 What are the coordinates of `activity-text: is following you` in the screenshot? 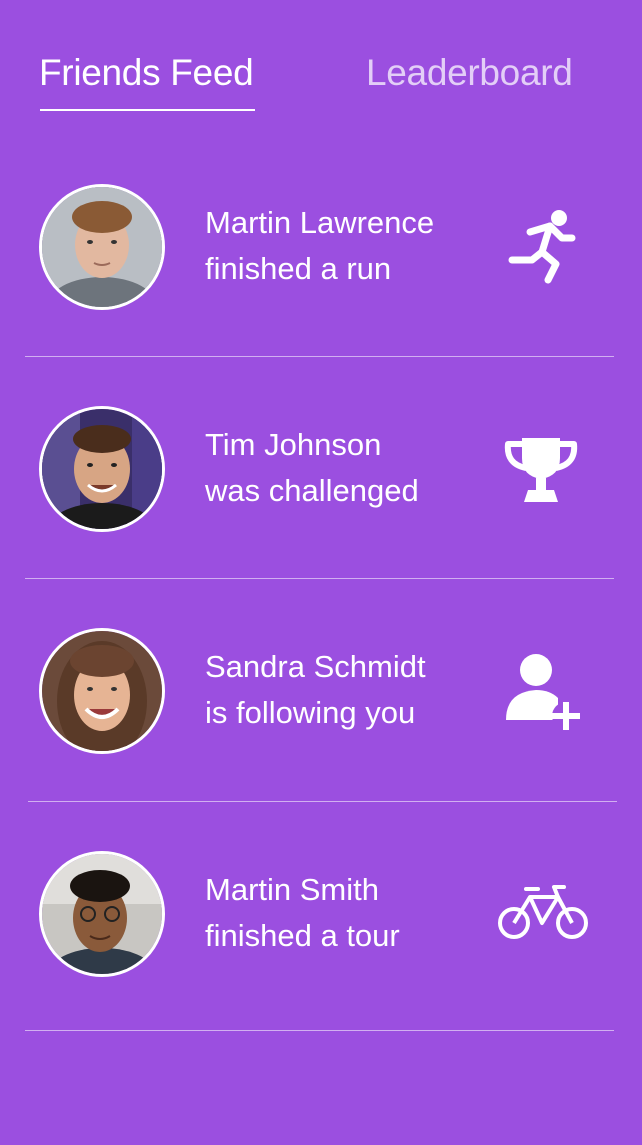 It's located at (310, 712).